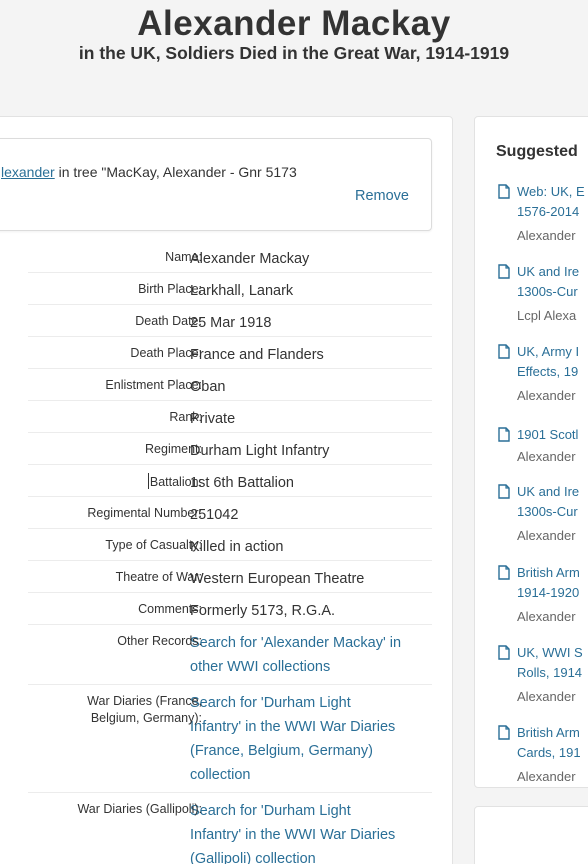 This screenshot has width=588, height=864. I want to click on suggested-record-link: UK, WWI S Rolls, 1914, so click(550, 663).